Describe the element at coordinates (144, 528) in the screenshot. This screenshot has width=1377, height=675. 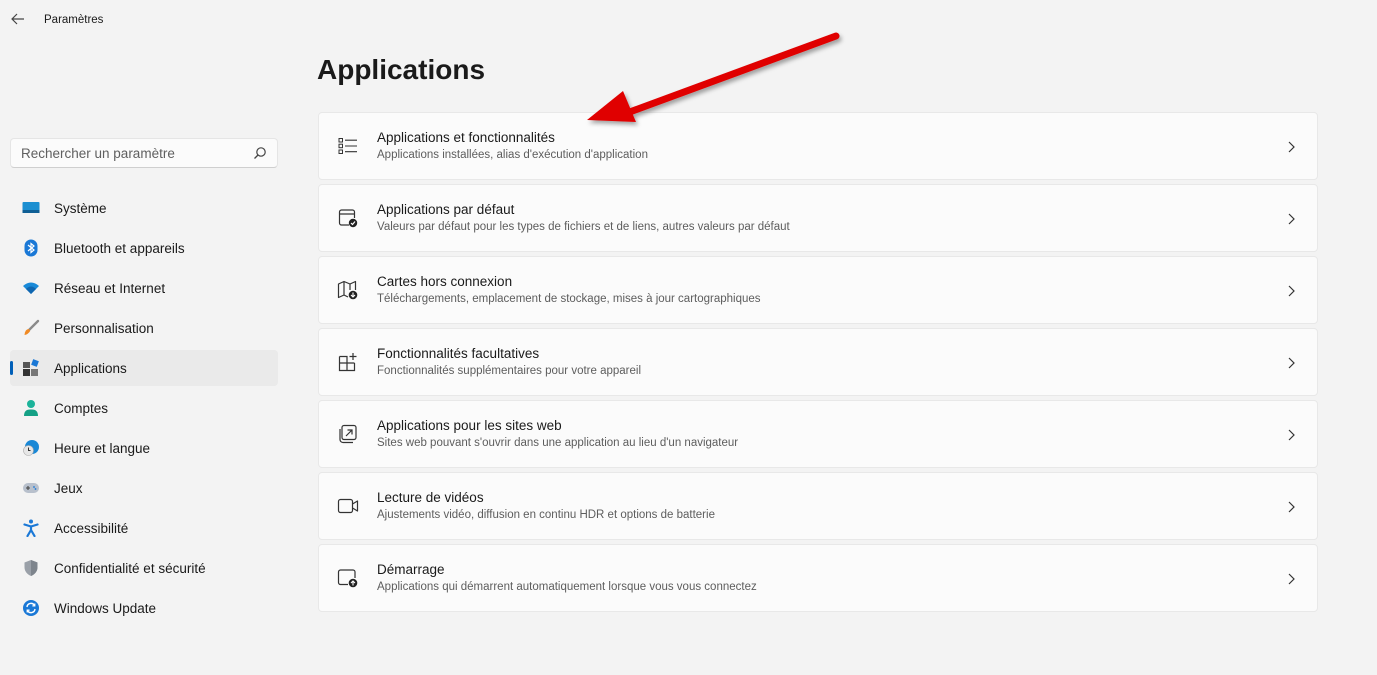
I see `sidebar-item-accessibilite: Accessibilité` at that location.